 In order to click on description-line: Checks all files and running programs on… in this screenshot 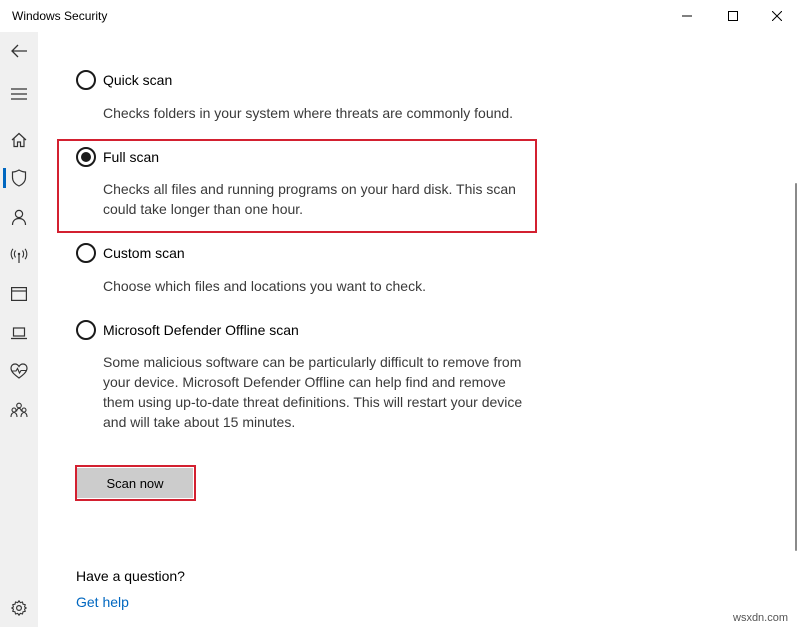, I will do `click(309, 189)`.